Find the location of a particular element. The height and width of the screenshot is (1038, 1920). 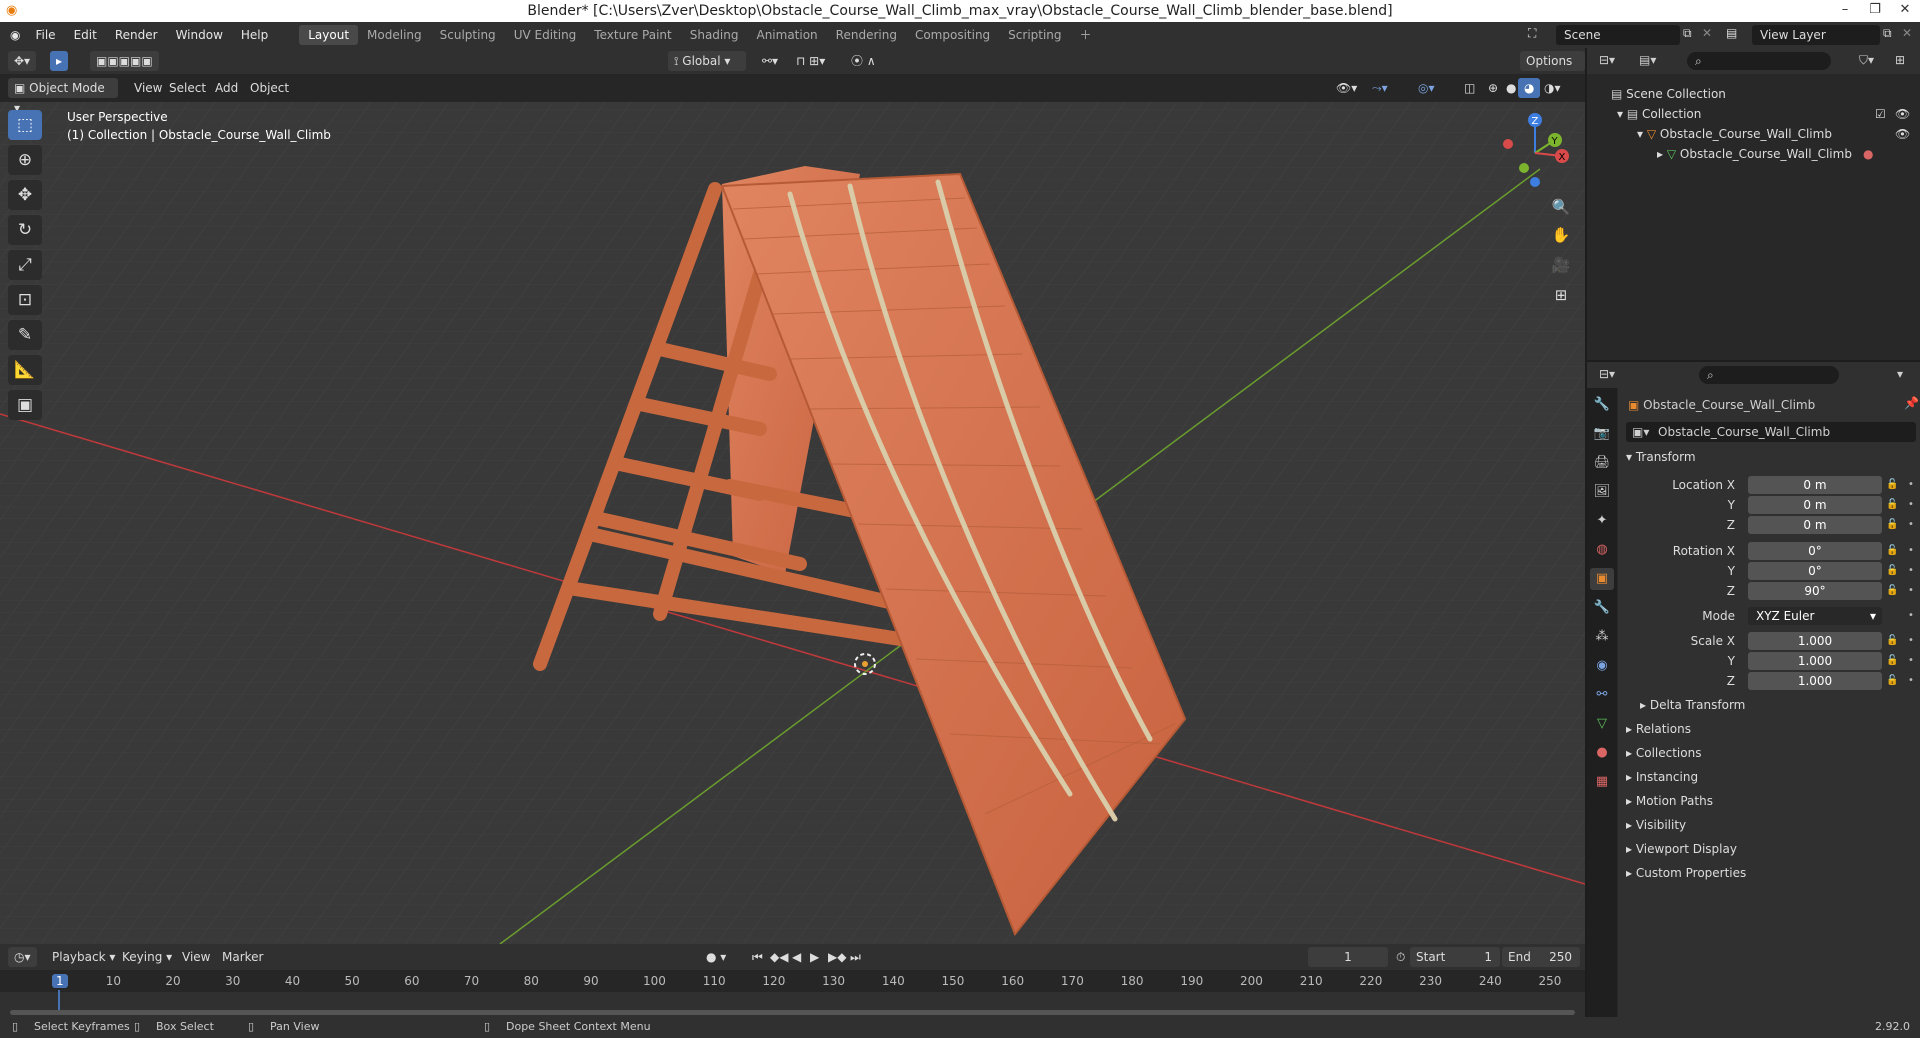

gizmo-icon: ⤳▾ is located at coordinates (1380, 88).